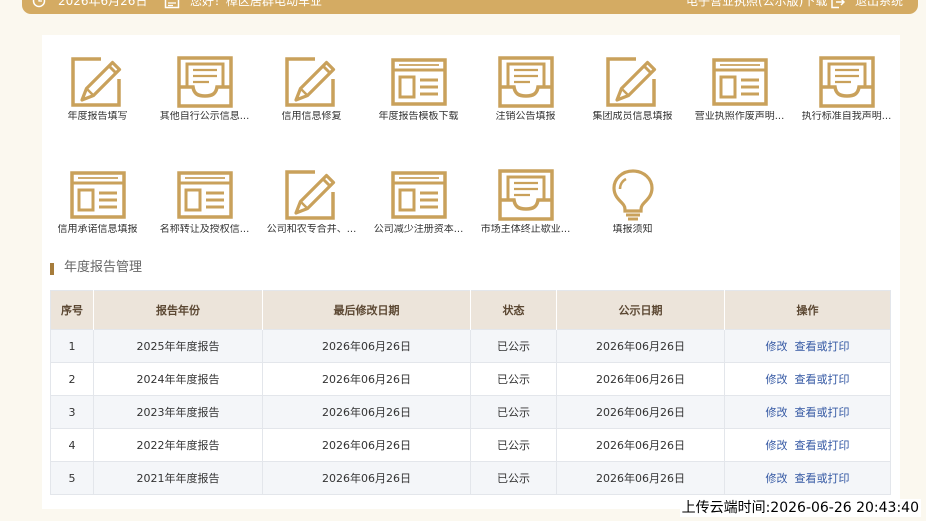 This screenshot has height=521, width=926. What do you see at coordinates (418, 116) in the screenshot?
I see `menu-item-label: 年度报告模板下载` at bounding box center [418, 116].